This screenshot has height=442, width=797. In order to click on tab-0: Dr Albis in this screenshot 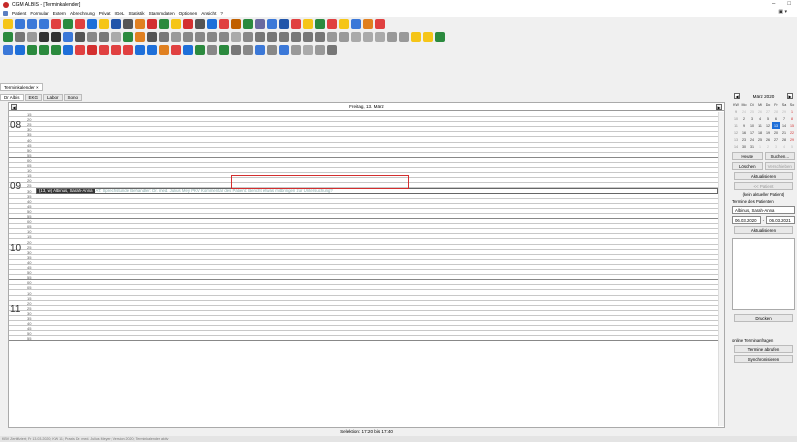, I will do `click(12, 97)`.